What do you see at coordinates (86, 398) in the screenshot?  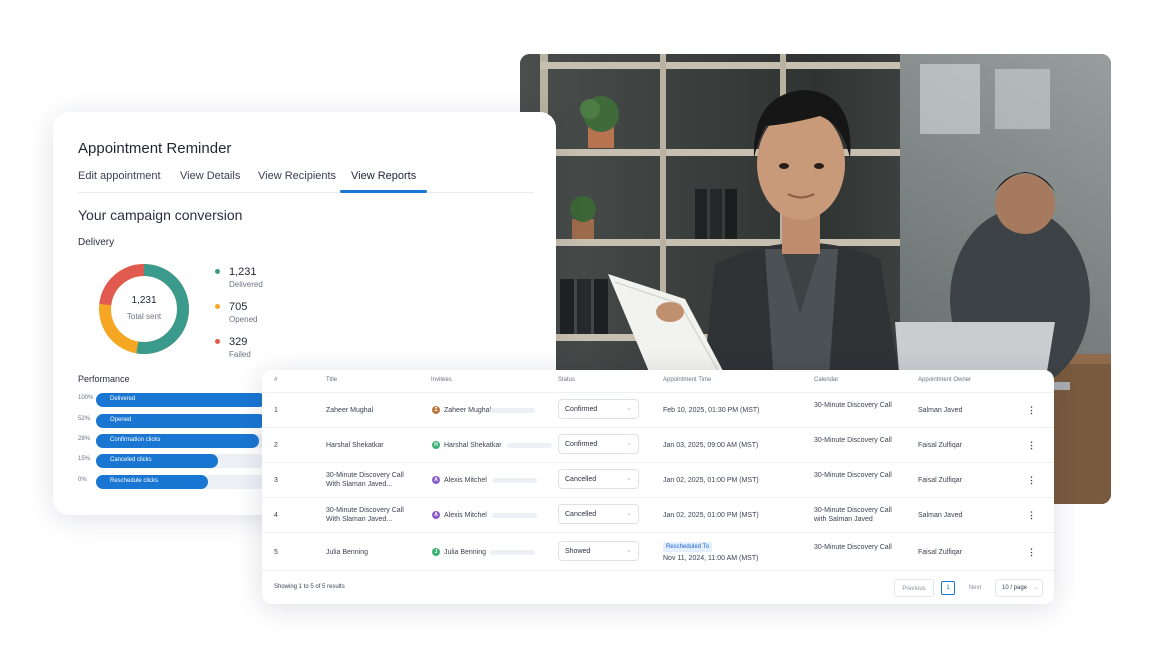 I see `perf-percent: 100%` at bounding box center [86, 398].